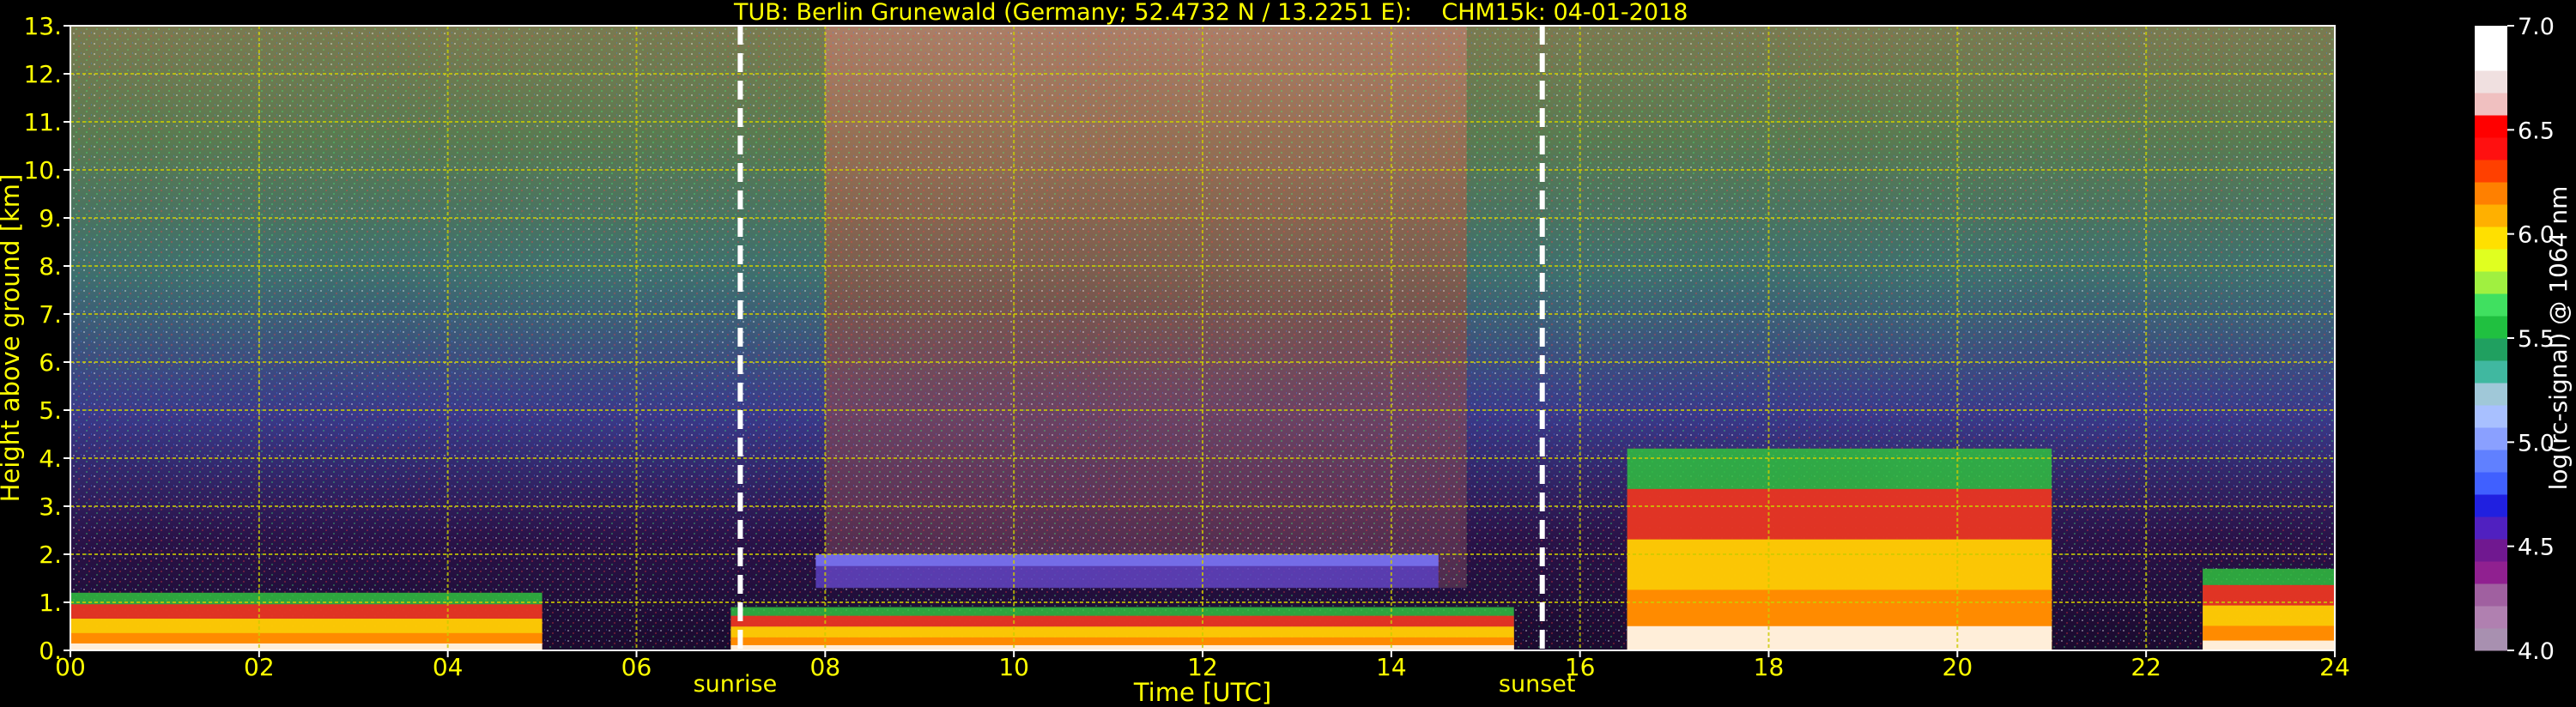  I want to click on colorbar-blocks, so click(2491, 338).